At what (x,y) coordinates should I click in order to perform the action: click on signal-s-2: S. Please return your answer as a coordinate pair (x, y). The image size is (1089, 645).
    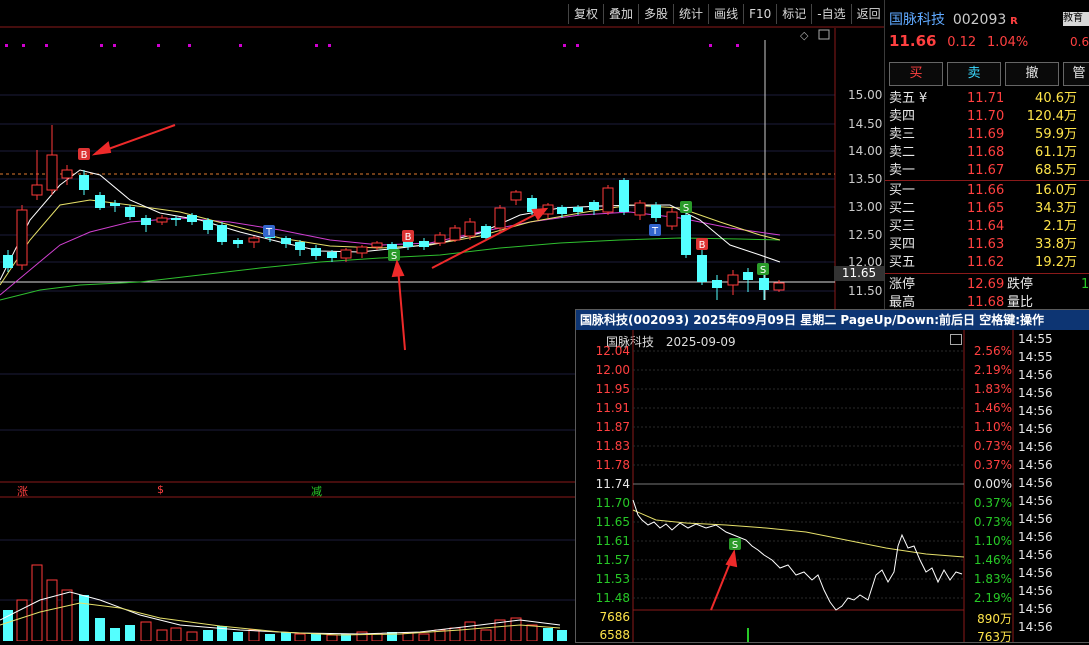
    Looking at the image, I should click on (686, 207).